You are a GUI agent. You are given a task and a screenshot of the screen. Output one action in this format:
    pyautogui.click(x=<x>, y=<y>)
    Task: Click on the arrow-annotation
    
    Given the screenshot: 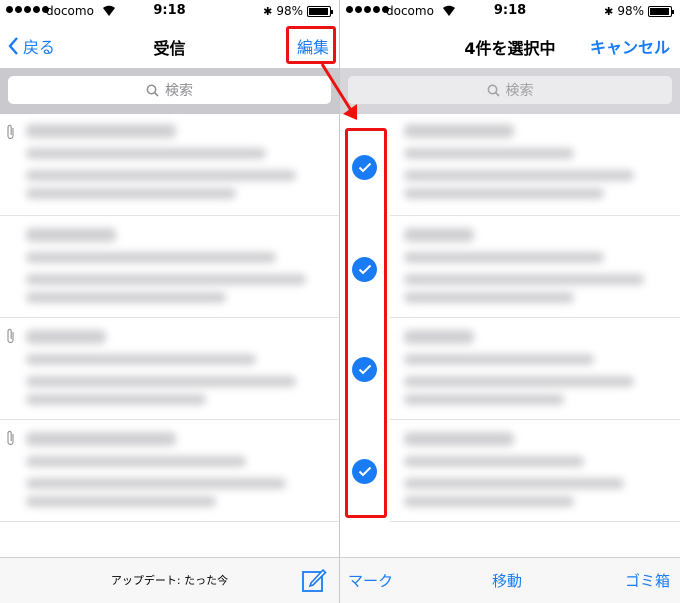 What is the action you would take?
    pyautogui.click(x=338, y=91)
    